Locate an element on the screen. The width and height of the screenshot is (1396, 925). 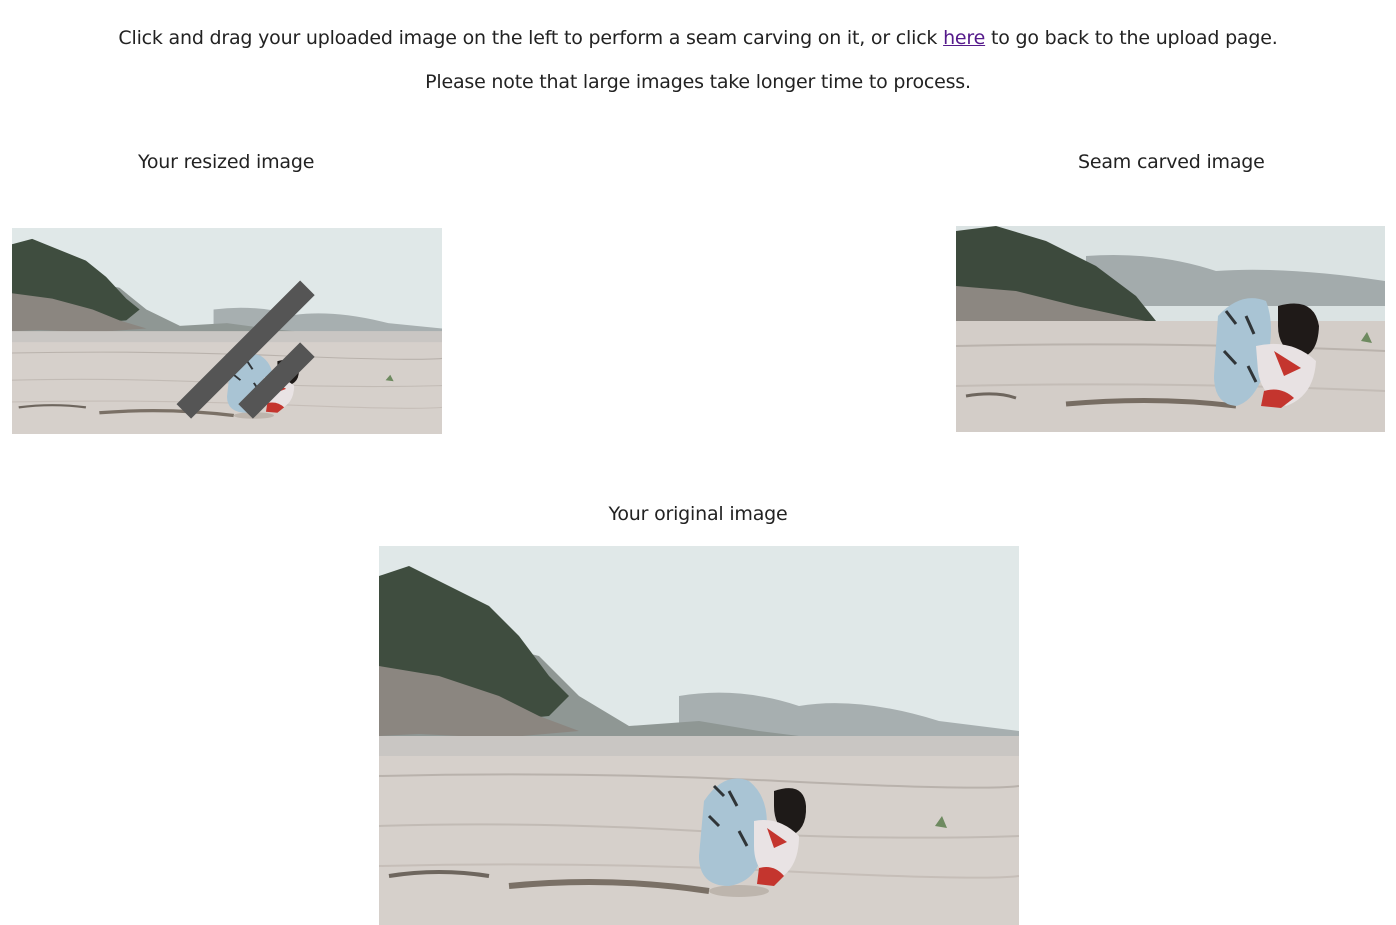
resize-handle-icon is located at coordinates (226, 330).